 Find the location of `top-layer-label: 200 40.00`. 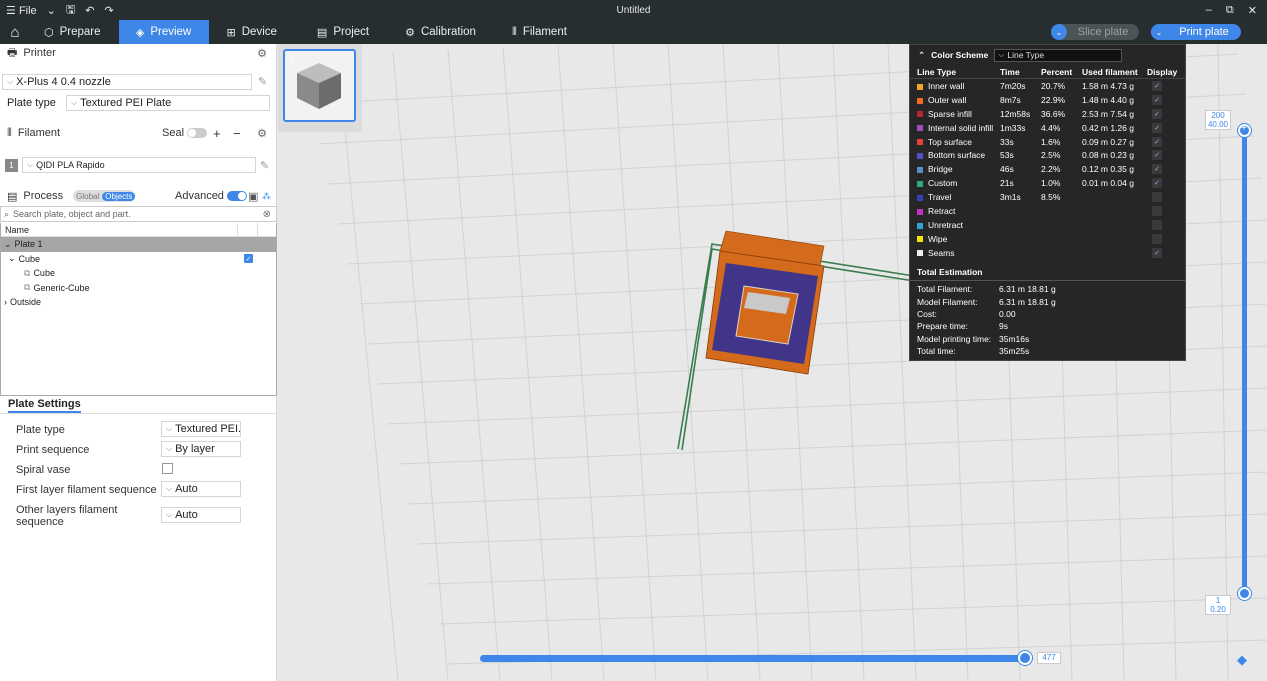

top-layer-label: 200 40.00 is located at coordinates (1218, 120).